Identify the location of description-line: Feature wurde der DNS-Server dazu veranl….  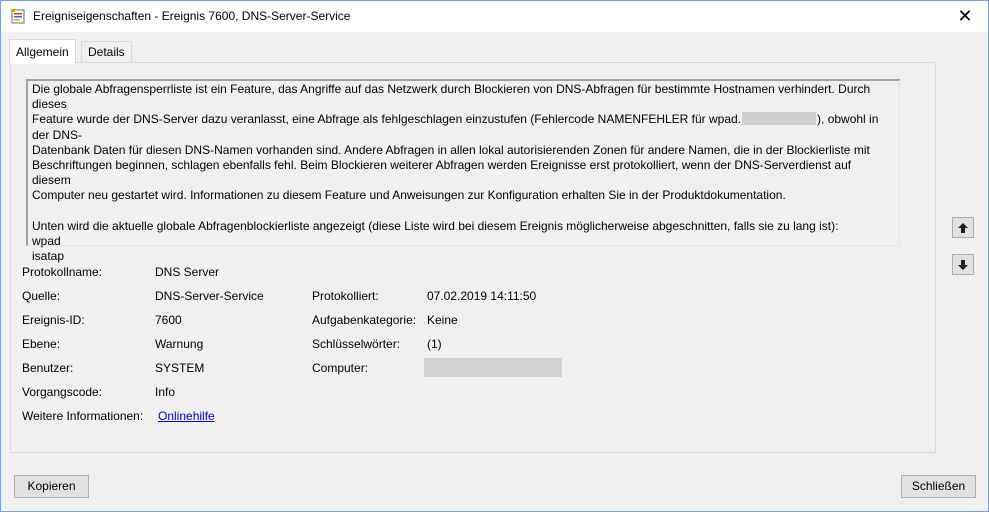
(455, 127).